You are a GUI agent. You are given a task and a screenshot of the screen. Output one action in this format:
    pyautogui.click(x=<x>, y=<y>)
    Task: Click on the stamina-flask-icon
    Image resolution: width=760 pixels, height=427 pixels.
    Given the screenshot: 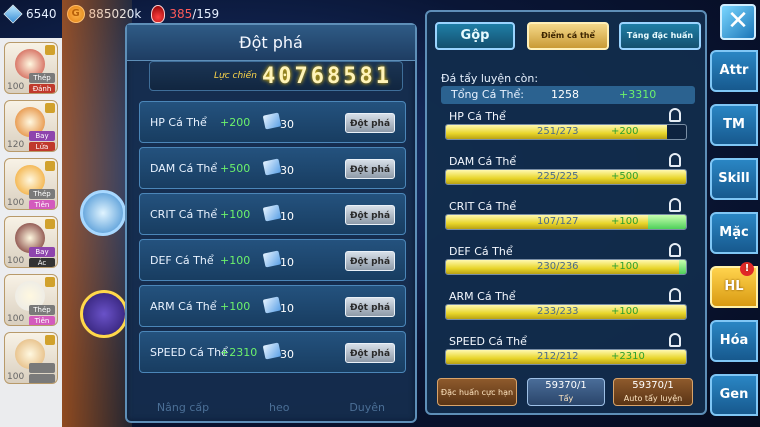 What is the action you would take?
    pyautogui.click(x=158, y=14)
    